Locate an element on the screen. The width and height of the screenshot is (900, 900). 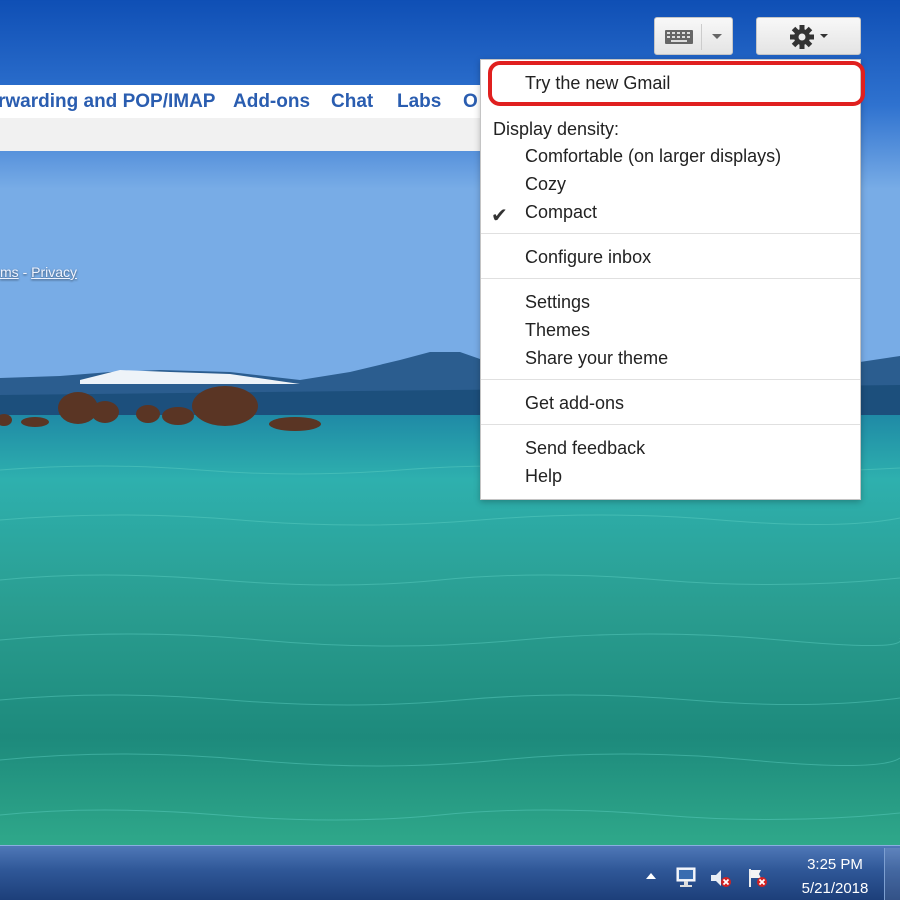
tab-labs: Labs is located at coordinates (419, 102).